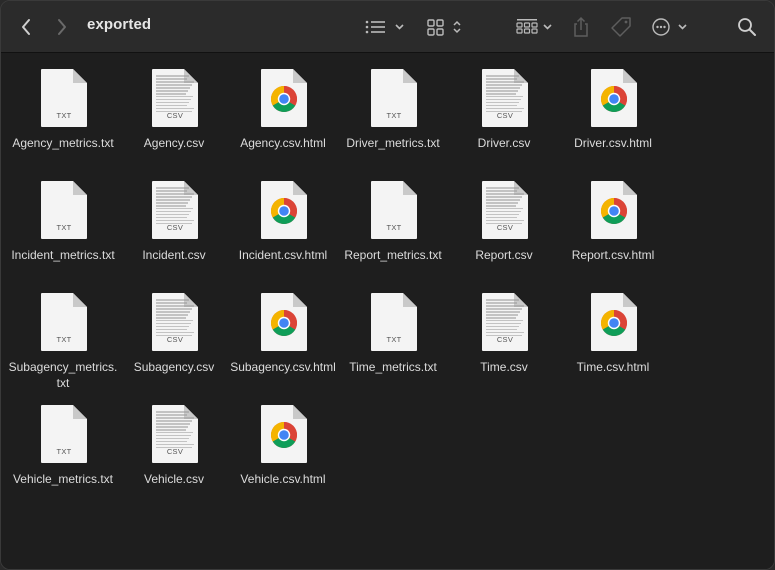  I want to click on file-name-label: Report.csv.html, so click(613, 255).